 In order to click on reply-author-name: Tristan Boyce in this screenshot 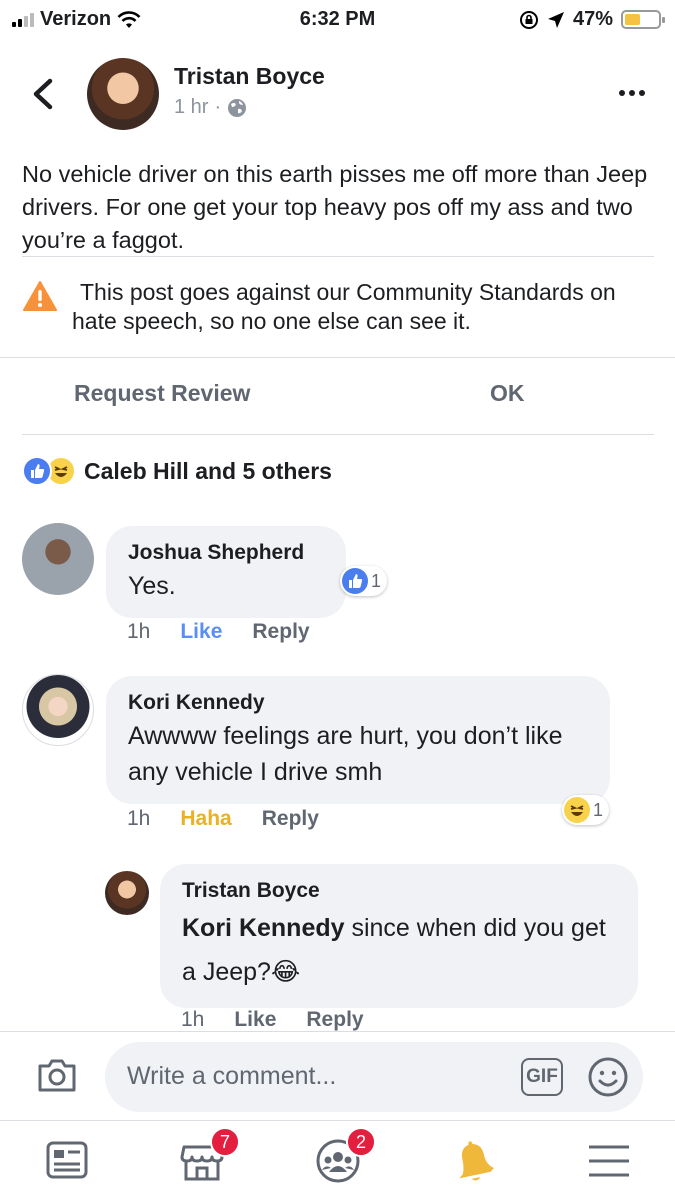, I will do `click(399, 891)`.